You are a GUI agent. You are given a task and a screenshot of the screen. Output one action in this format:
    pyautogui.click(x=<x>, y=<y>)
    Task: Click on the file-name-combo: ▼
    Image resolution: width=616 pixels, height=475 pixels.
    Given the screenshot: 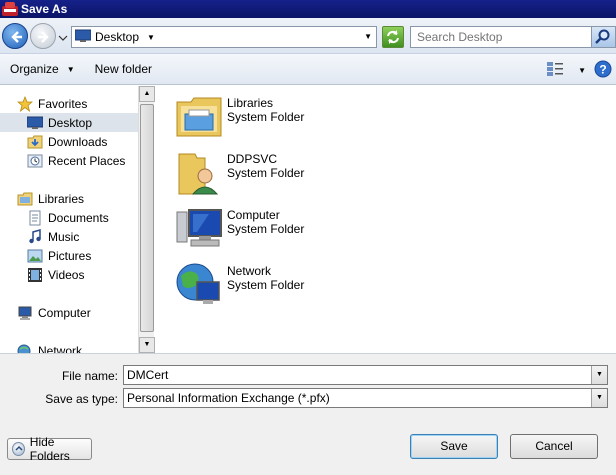 What is the action you would take?
    pyautogui.click(x=365, y=375)
    